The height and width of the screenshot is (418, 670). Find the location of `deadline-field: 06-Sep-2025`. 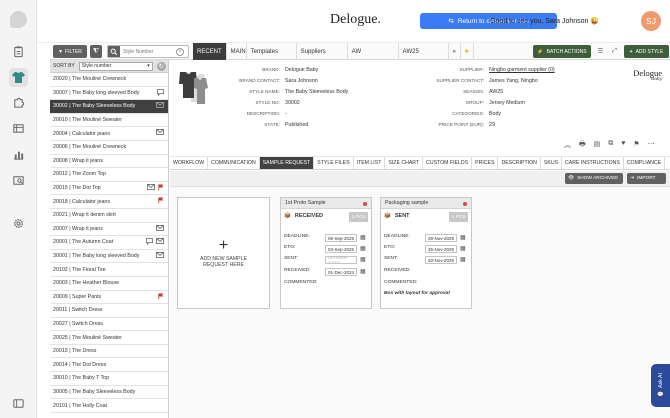

deadline-field: 06-Sep-2025 is located at coordinates (341, 238).